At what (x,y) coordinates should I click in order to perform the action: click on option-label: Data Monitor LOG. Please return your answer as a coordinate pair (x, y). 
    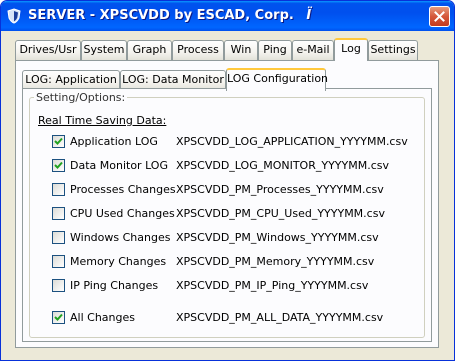
    Looking at the image, I should click on (119, 165).